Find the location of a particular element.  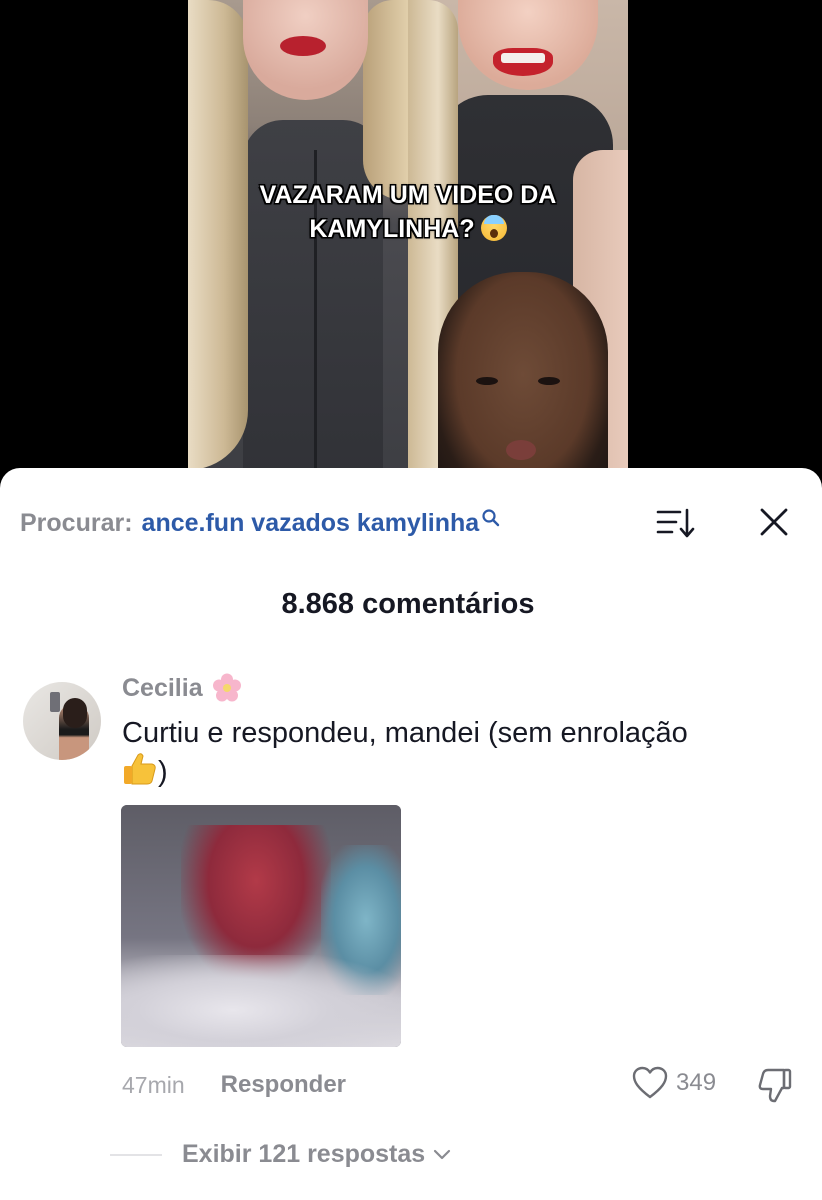

flower-icon is located at coordinates (226, 687).